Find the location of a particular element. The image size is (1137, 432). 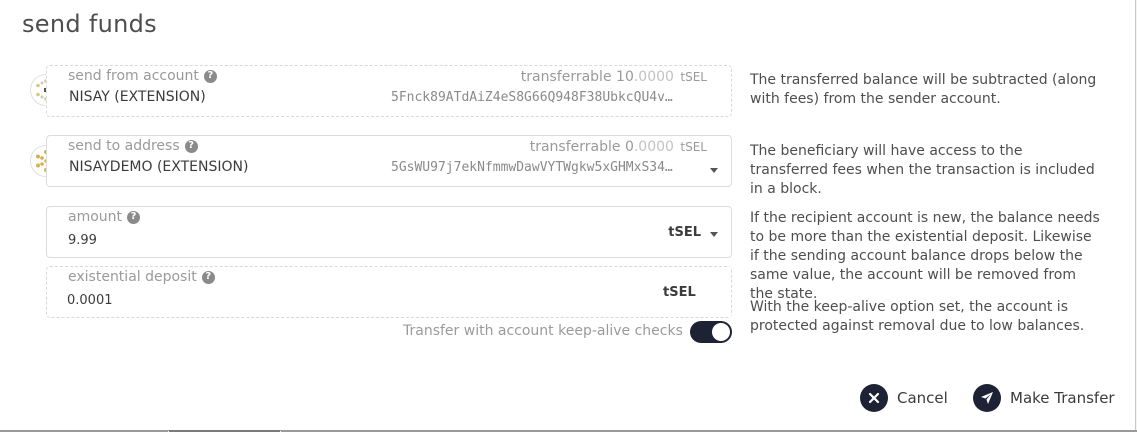

recipient-transferrable: transferrable 0.0000 tSEL is located at coordinates (618, 147).